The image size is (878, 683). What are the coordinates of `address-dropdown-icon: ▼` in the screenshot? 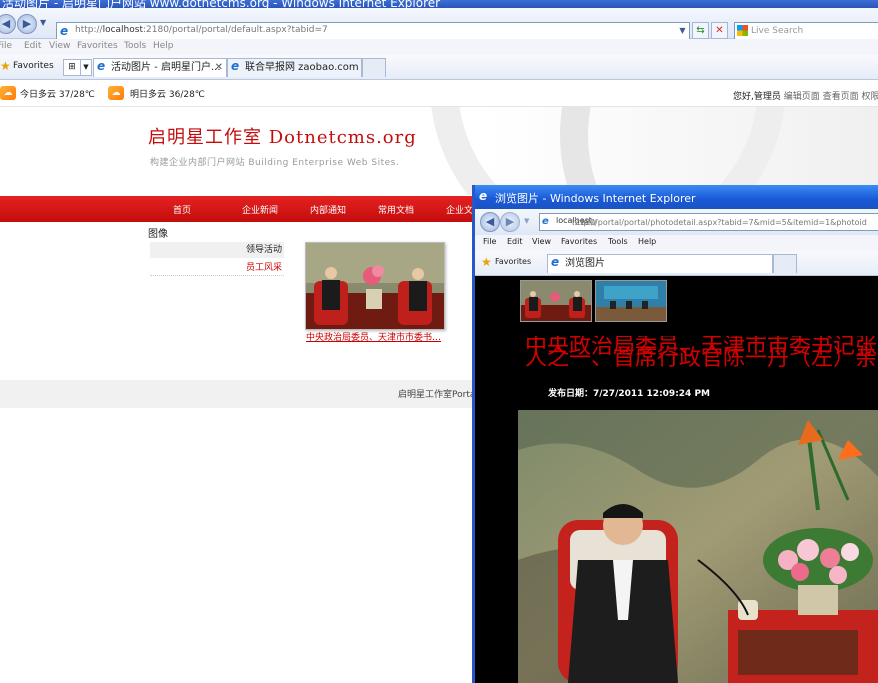 It's located at (682, 30).